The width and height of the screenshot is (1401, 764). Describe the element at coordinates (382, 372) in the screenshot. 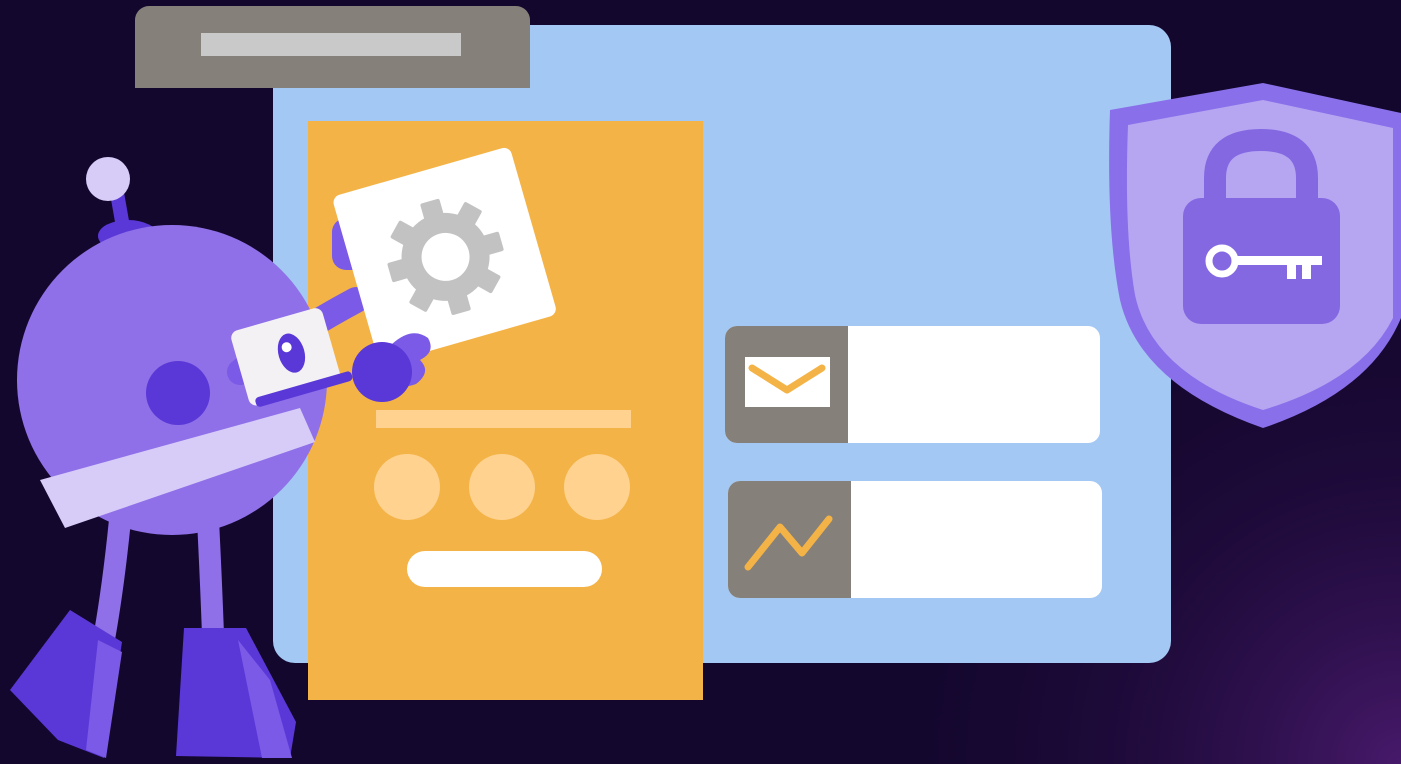

I see `robot-hand-front` at that location.